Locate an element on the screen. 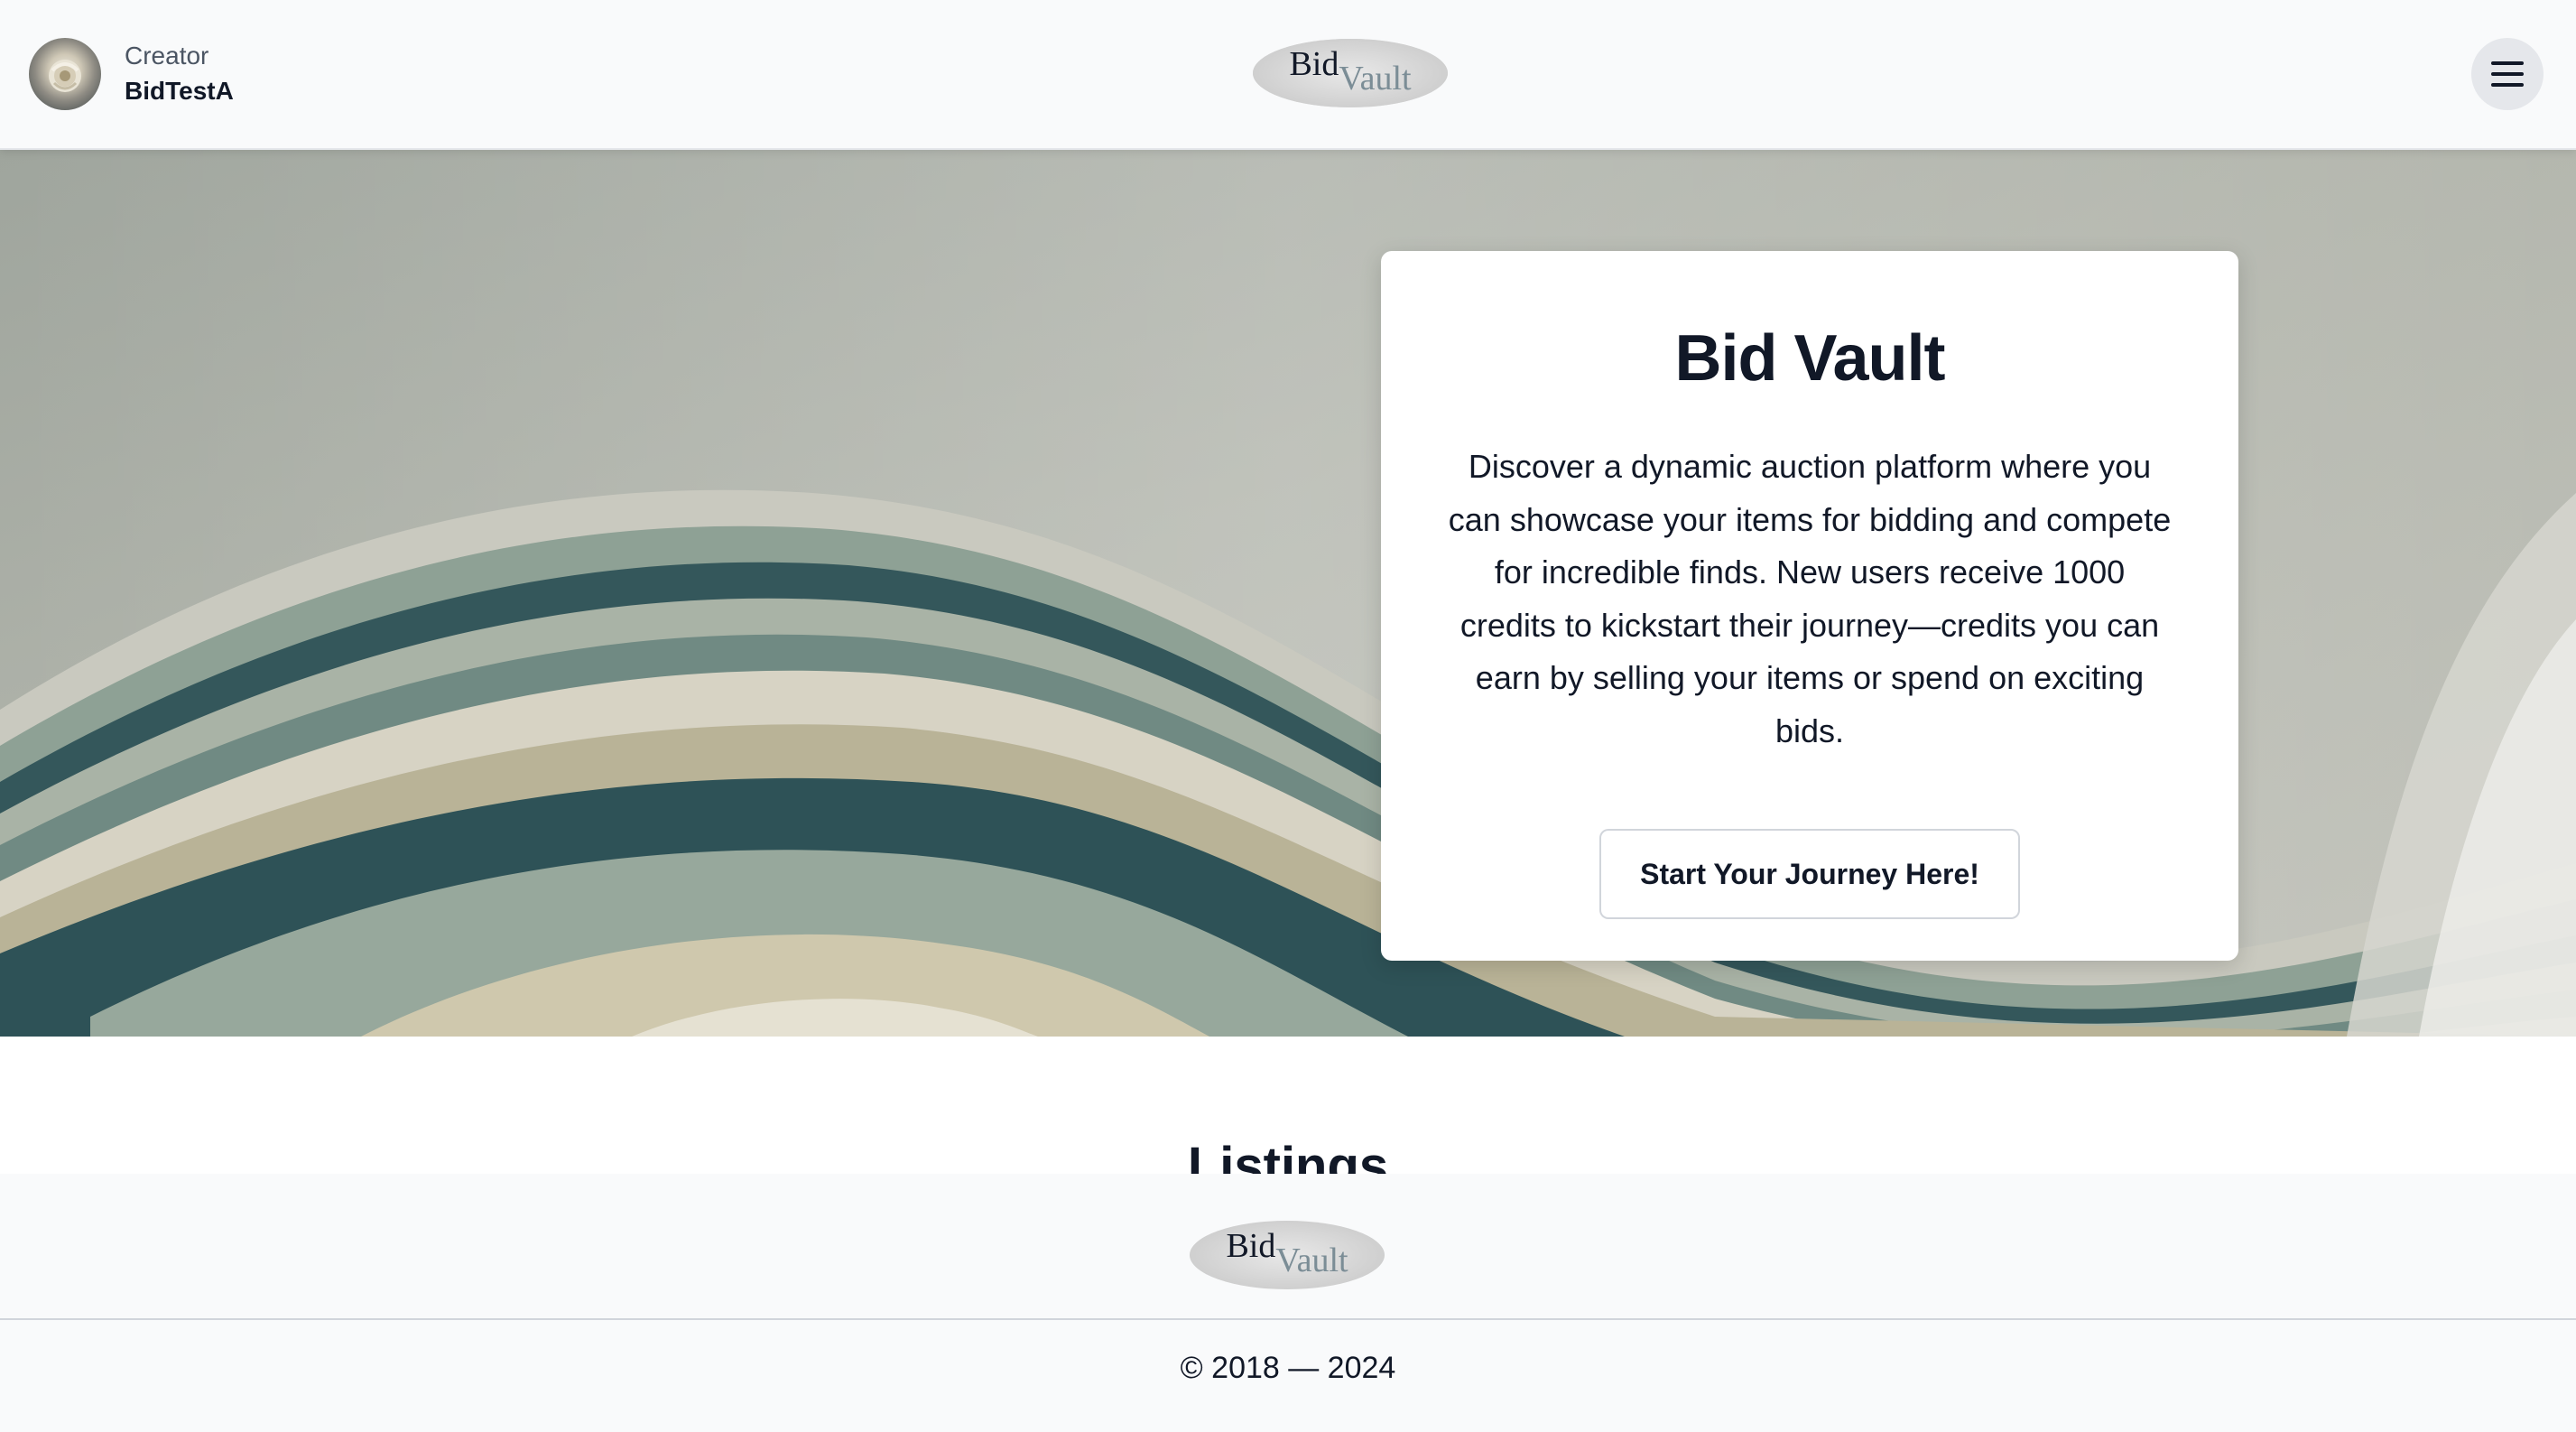 The image size is (2576, 1432). footer-logo: BidVault is located at coordinates (1287, 1255).